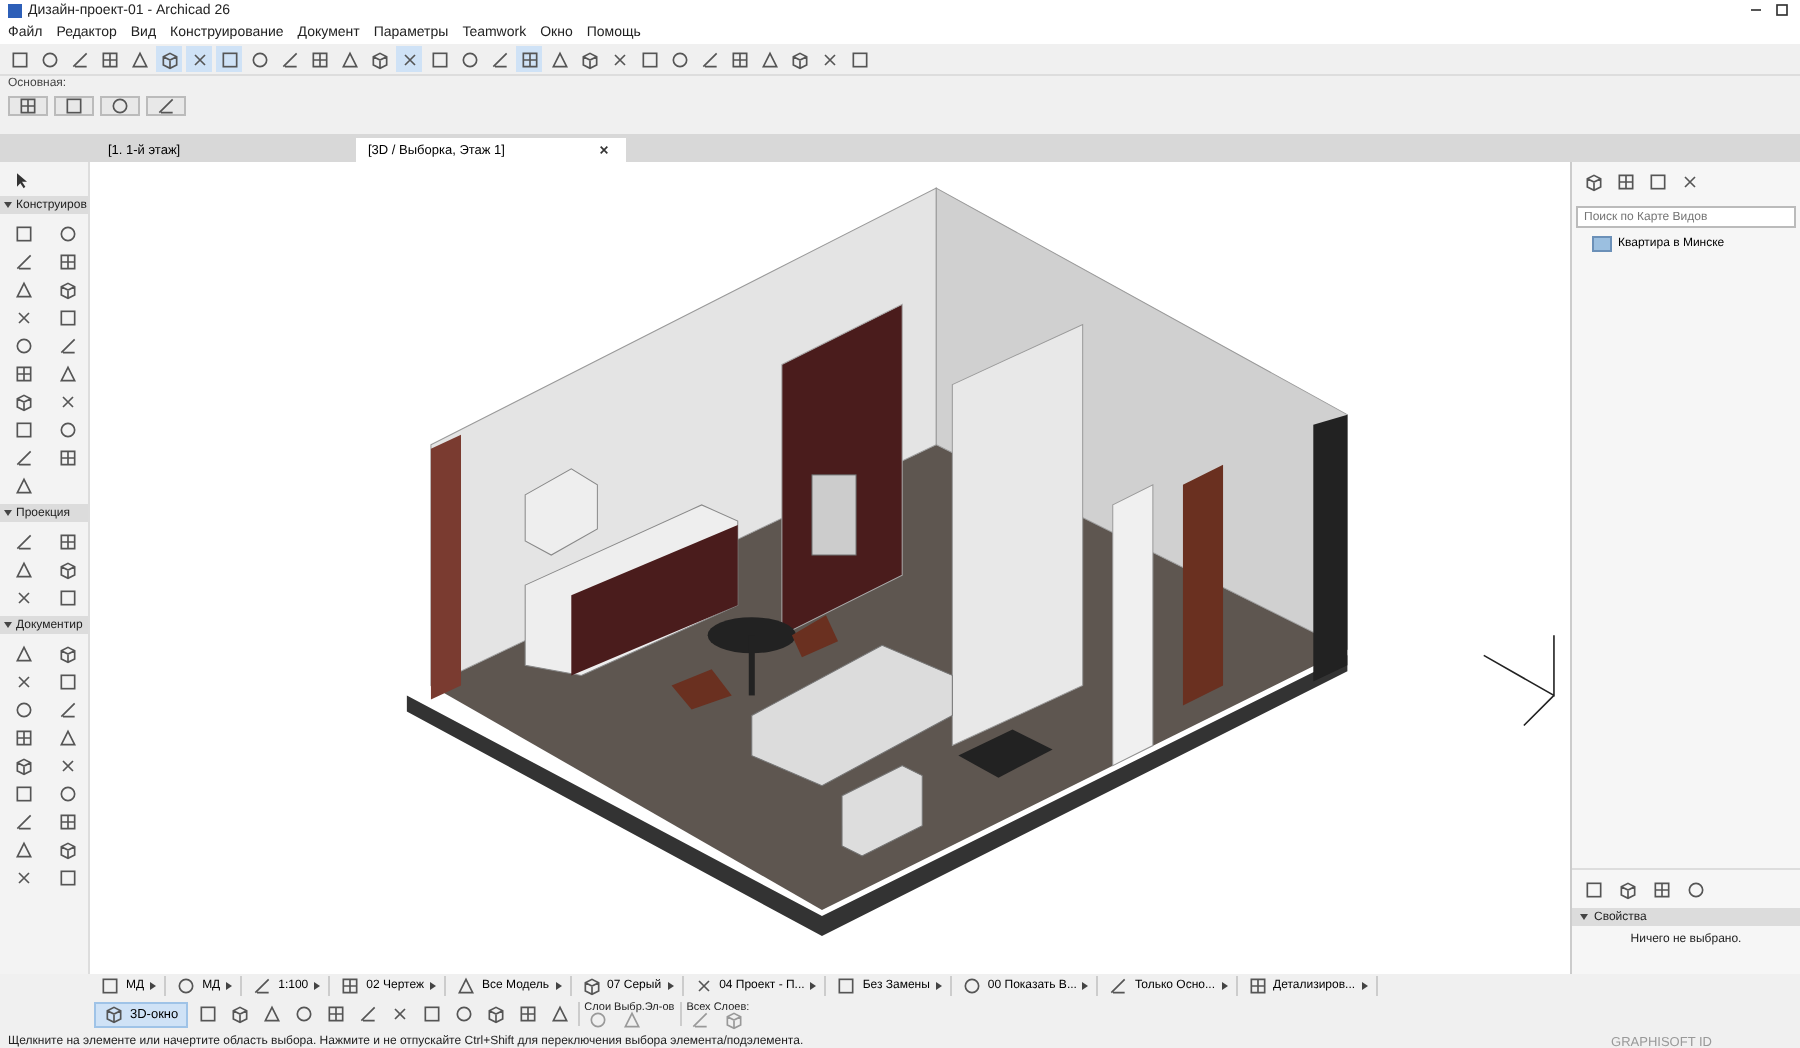 The image size is (1800, 1048). I want to click on close-icon, so click(604, 150).